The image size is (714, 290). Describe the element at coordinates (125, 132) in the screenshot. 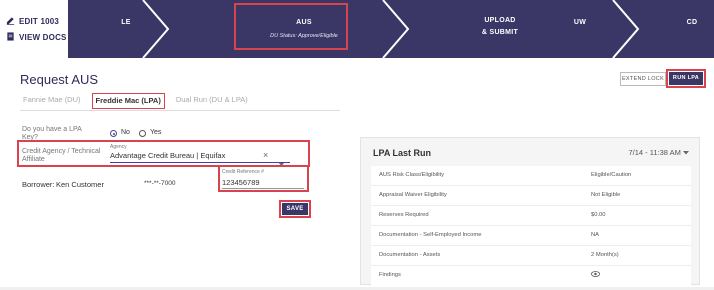

I see `radio-no-label: No` at that location.